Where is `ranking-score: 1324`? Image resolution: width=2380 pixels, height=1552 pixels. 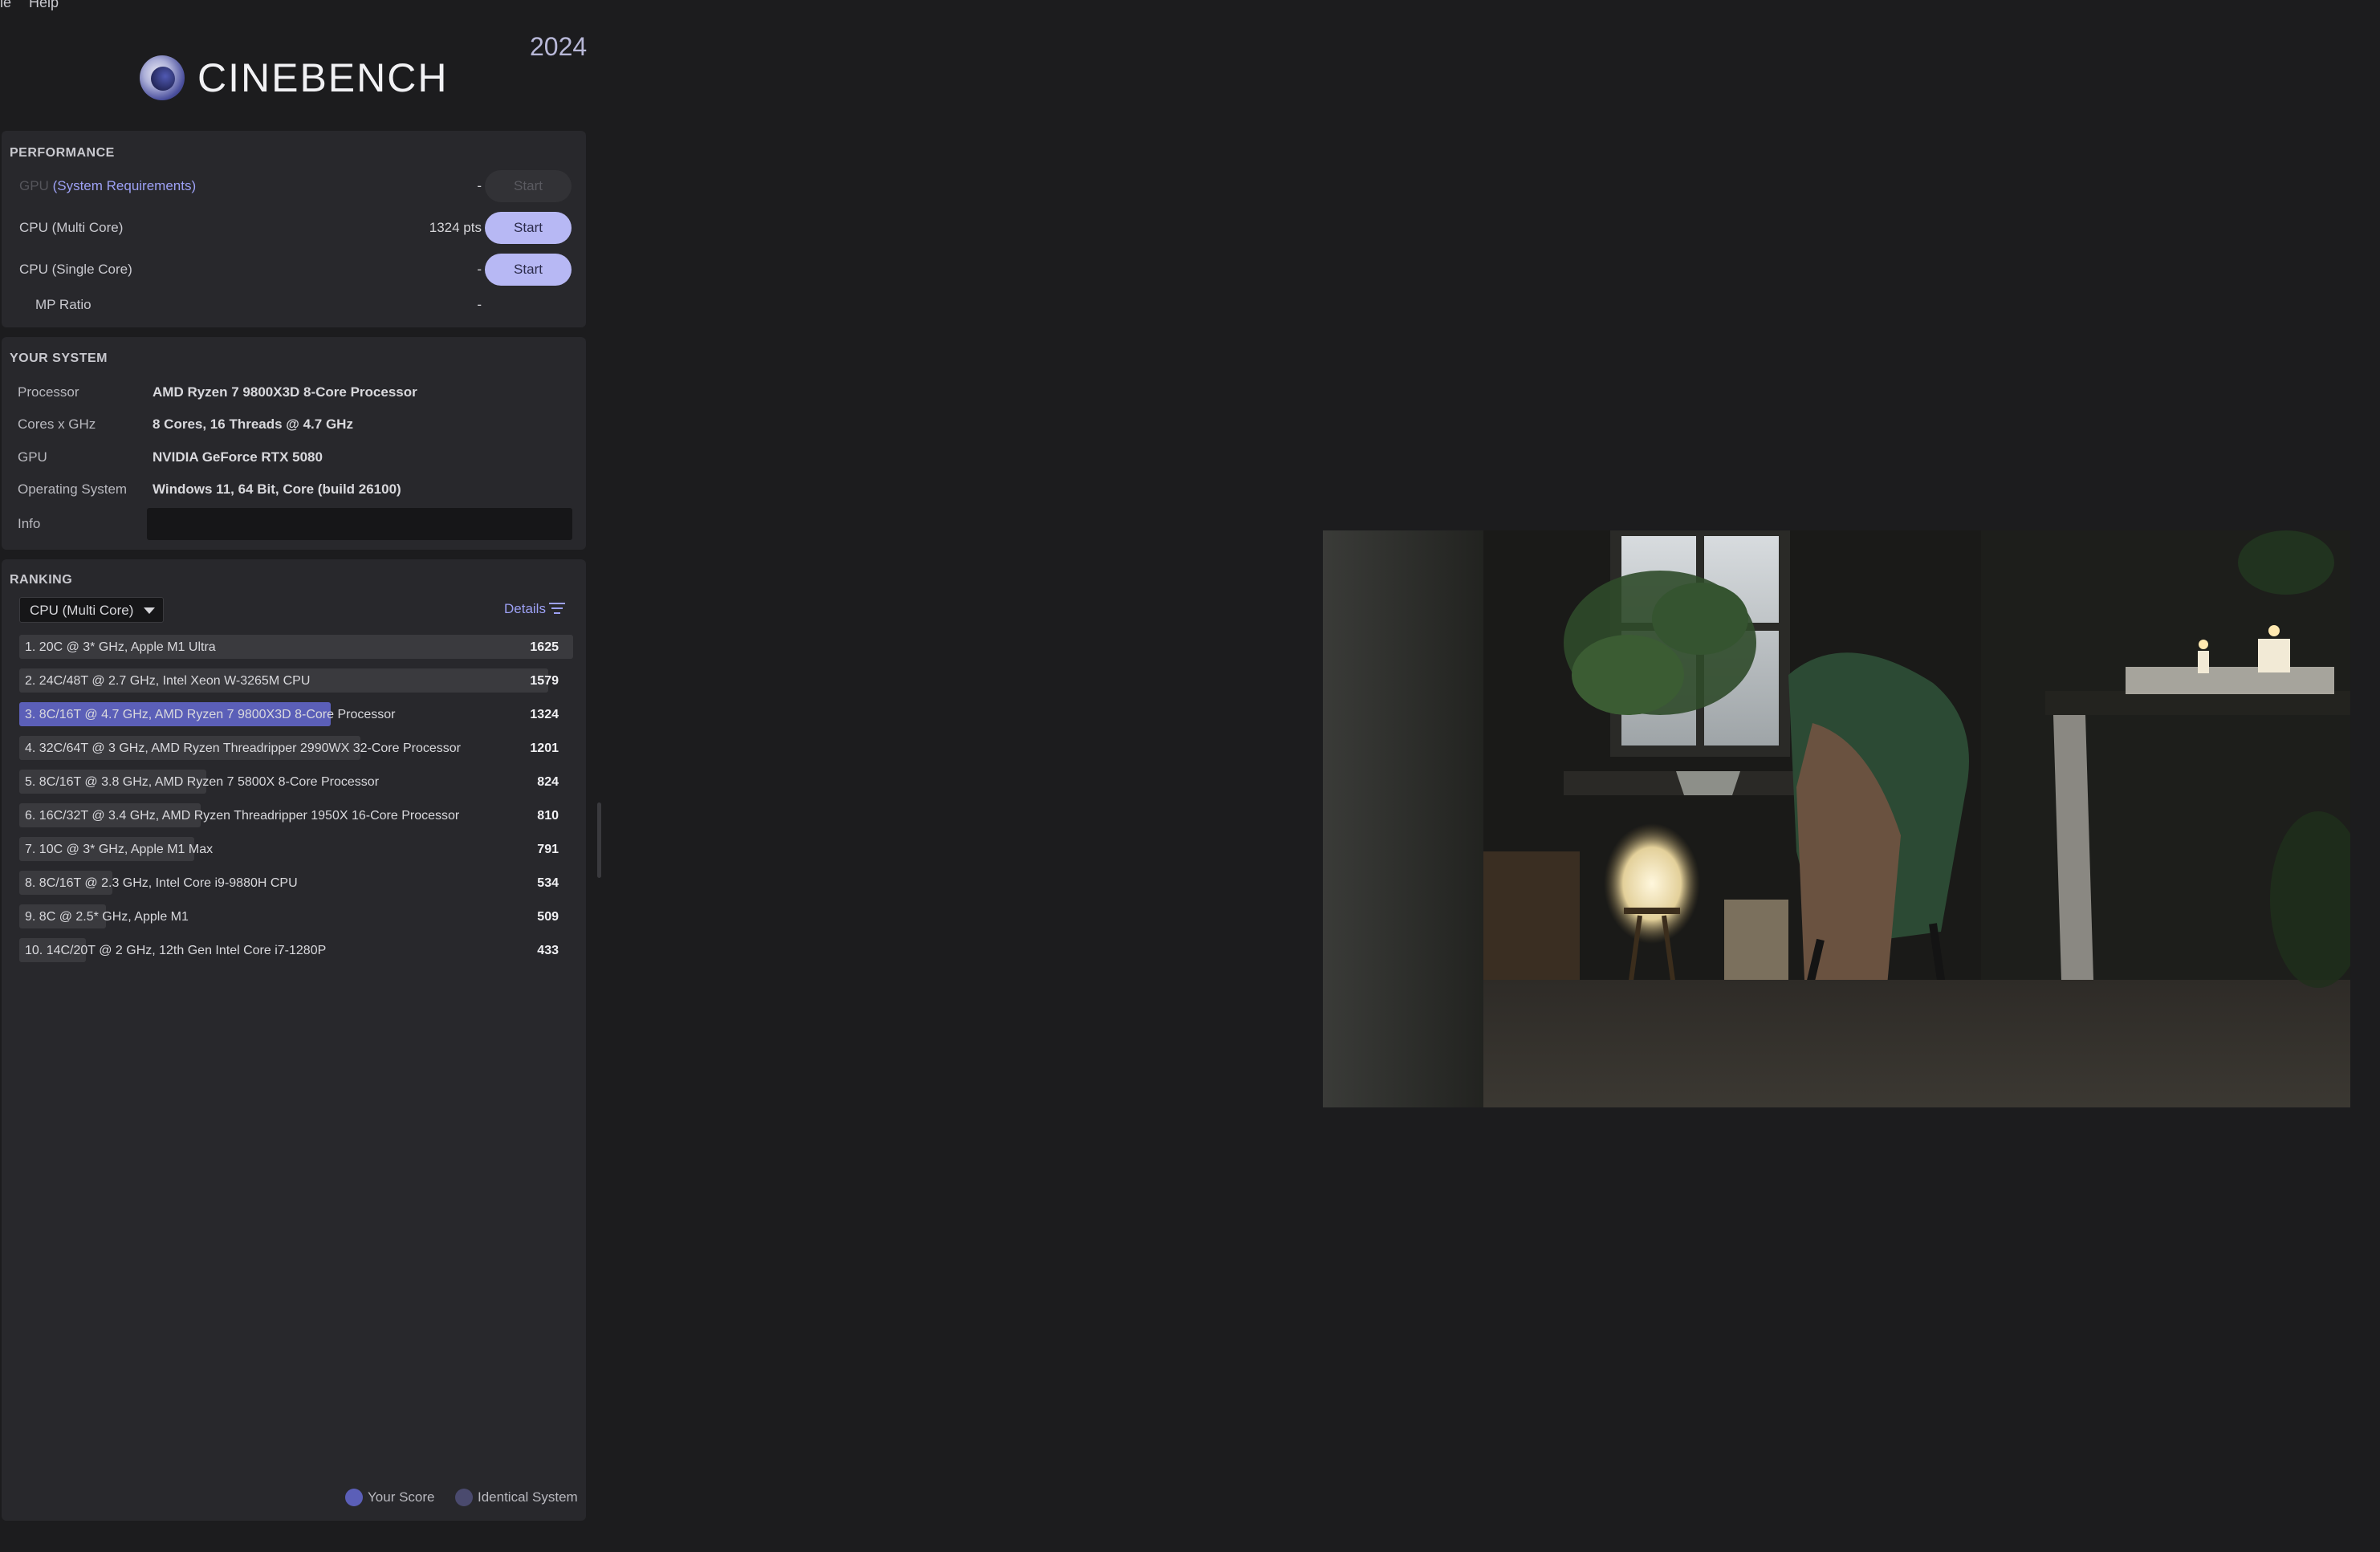
ranking-score: 1324 is located at coordinates (544, 714).